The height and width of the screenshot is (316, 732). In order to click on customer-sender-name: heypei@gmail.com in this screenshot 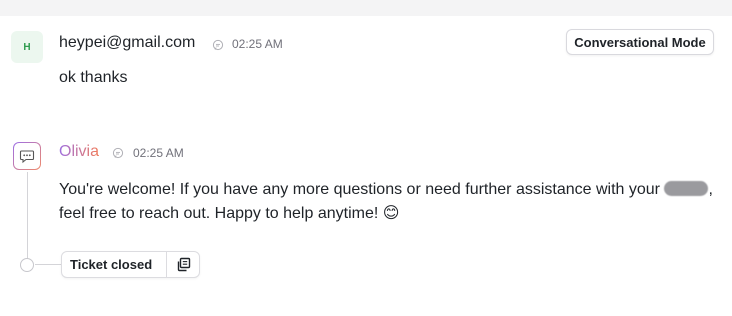, I will do `click(127, 42)`.